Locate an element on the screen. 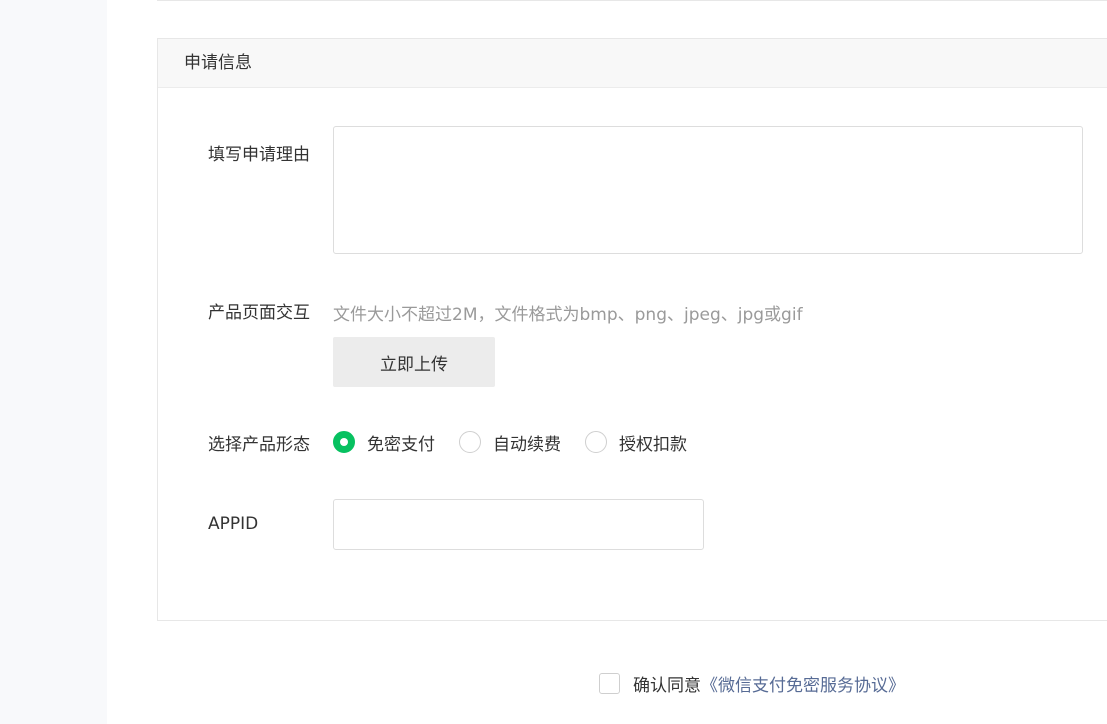 The height and width of the screenshot is (724, 1107). upload-button: 立即上传 is located at coordinates (414, 362).